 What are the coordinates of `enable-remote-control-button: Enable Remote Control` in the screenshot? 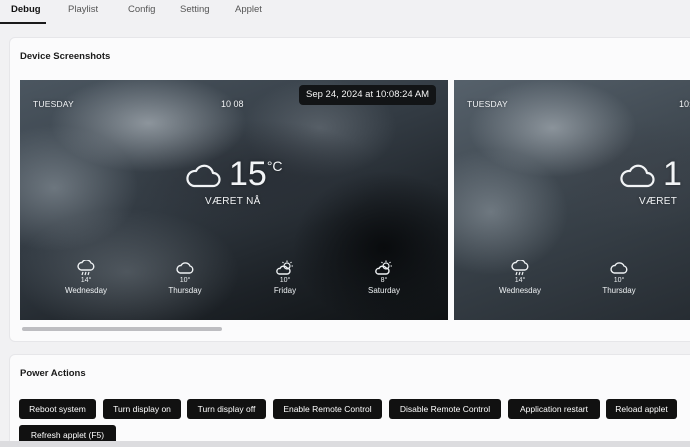 It's located at (327, 409).